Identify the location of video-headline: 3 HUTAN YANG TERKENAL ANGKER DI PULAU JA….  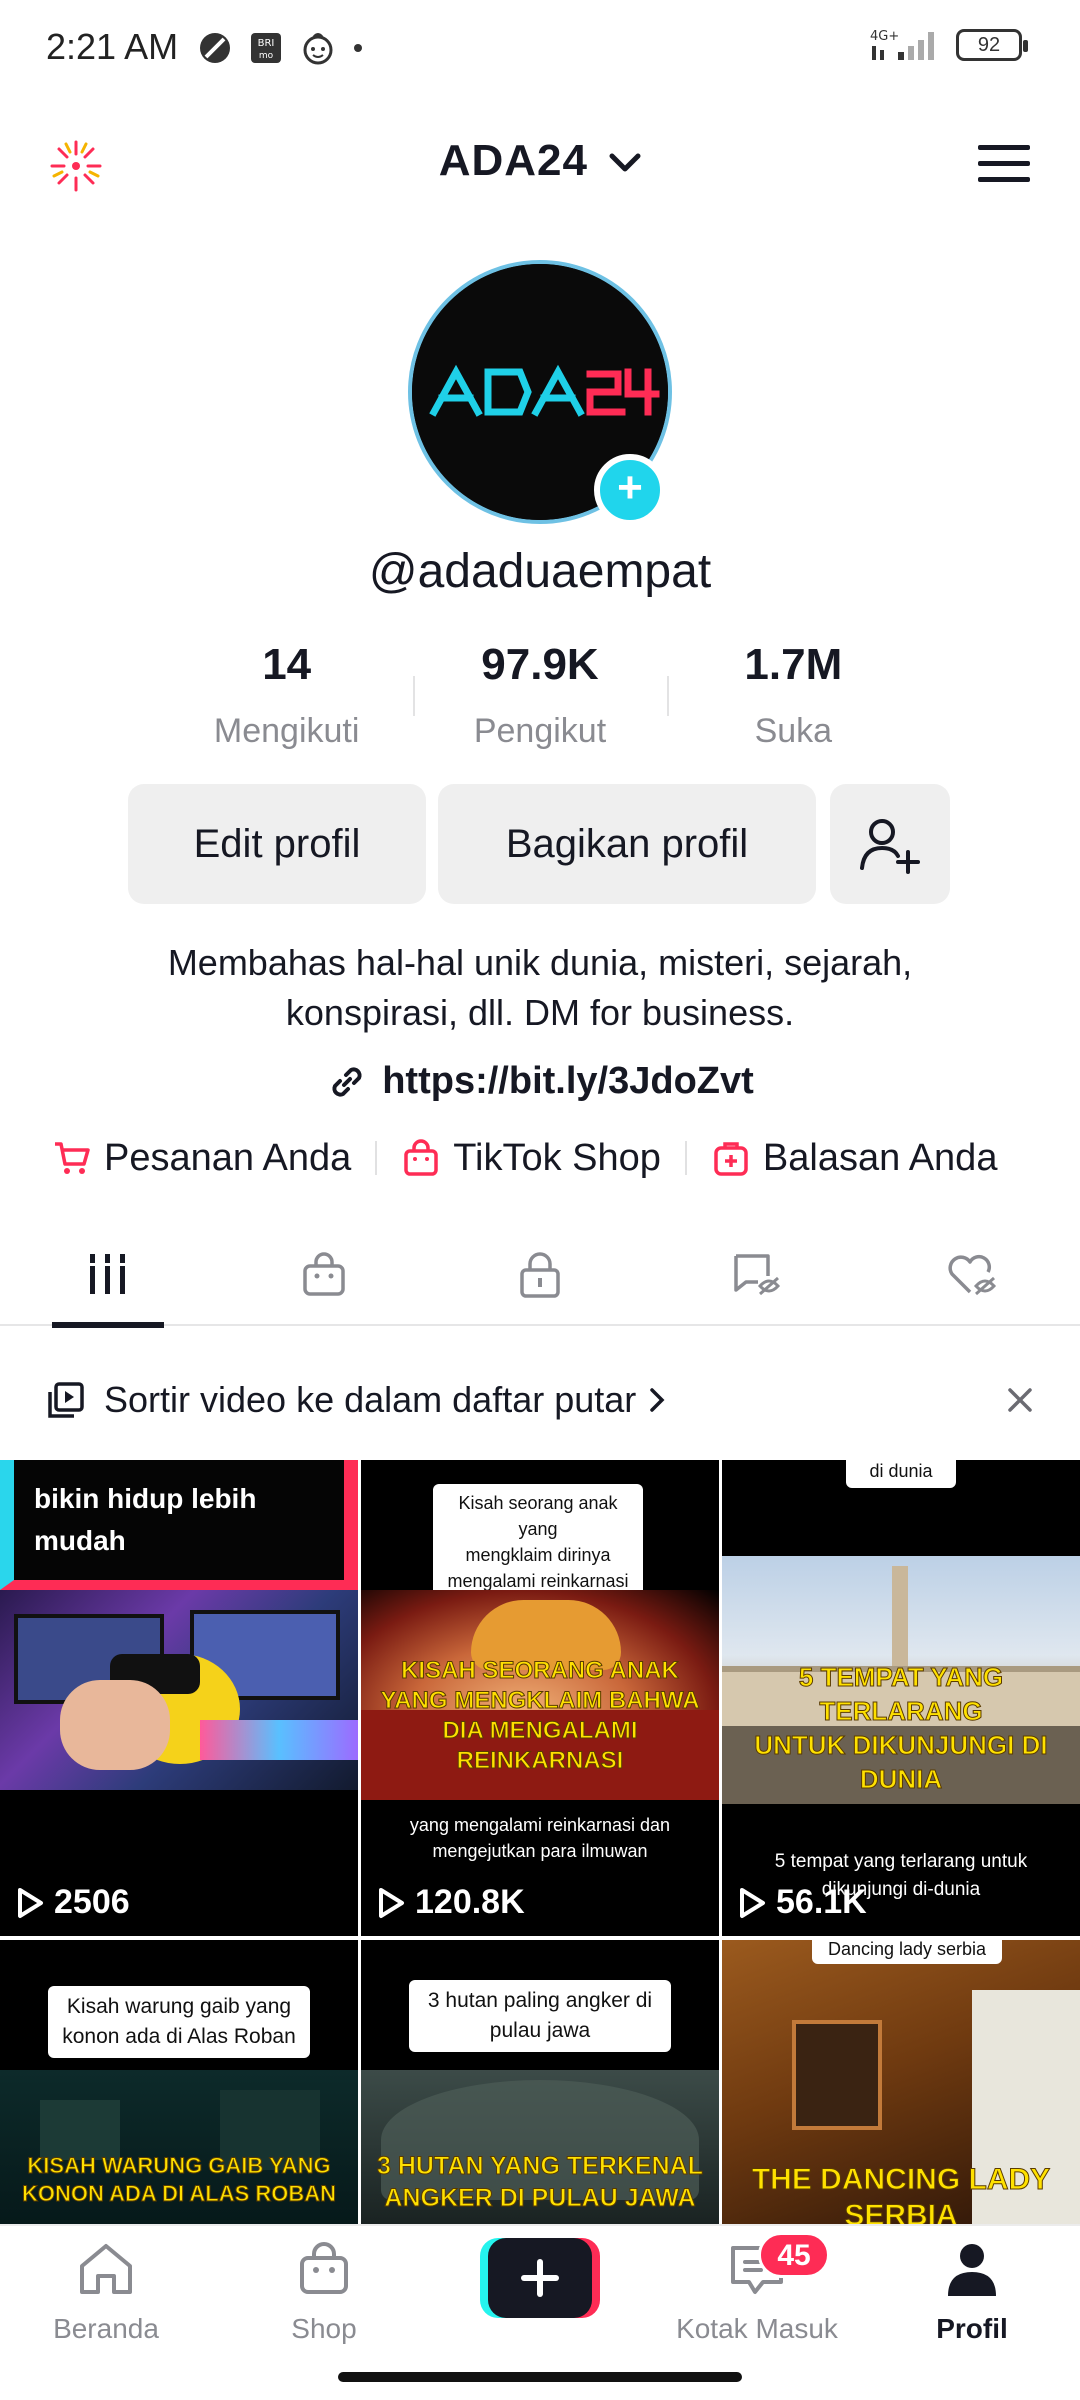
(540, 2182).